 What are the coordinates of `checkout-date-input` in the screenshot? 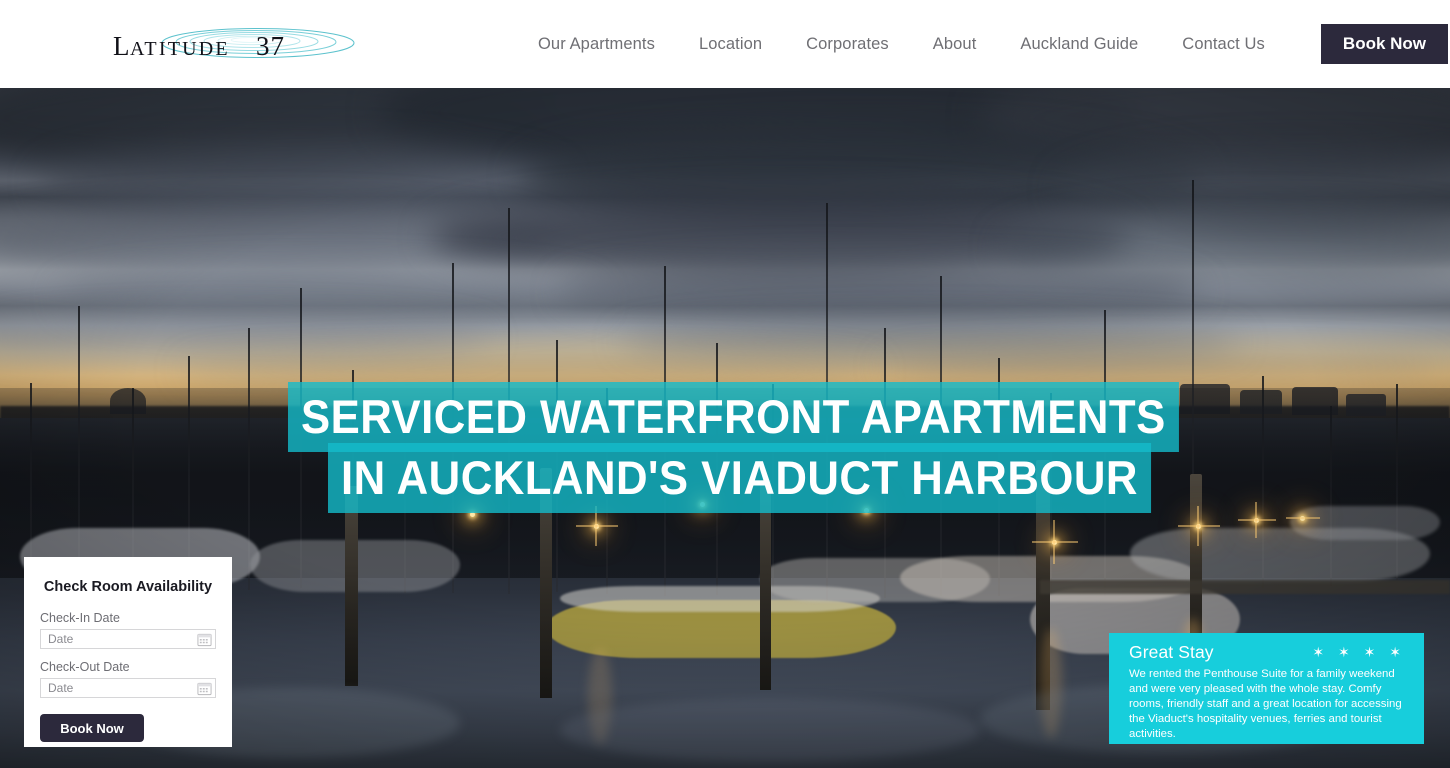 It's located at (116, 688).